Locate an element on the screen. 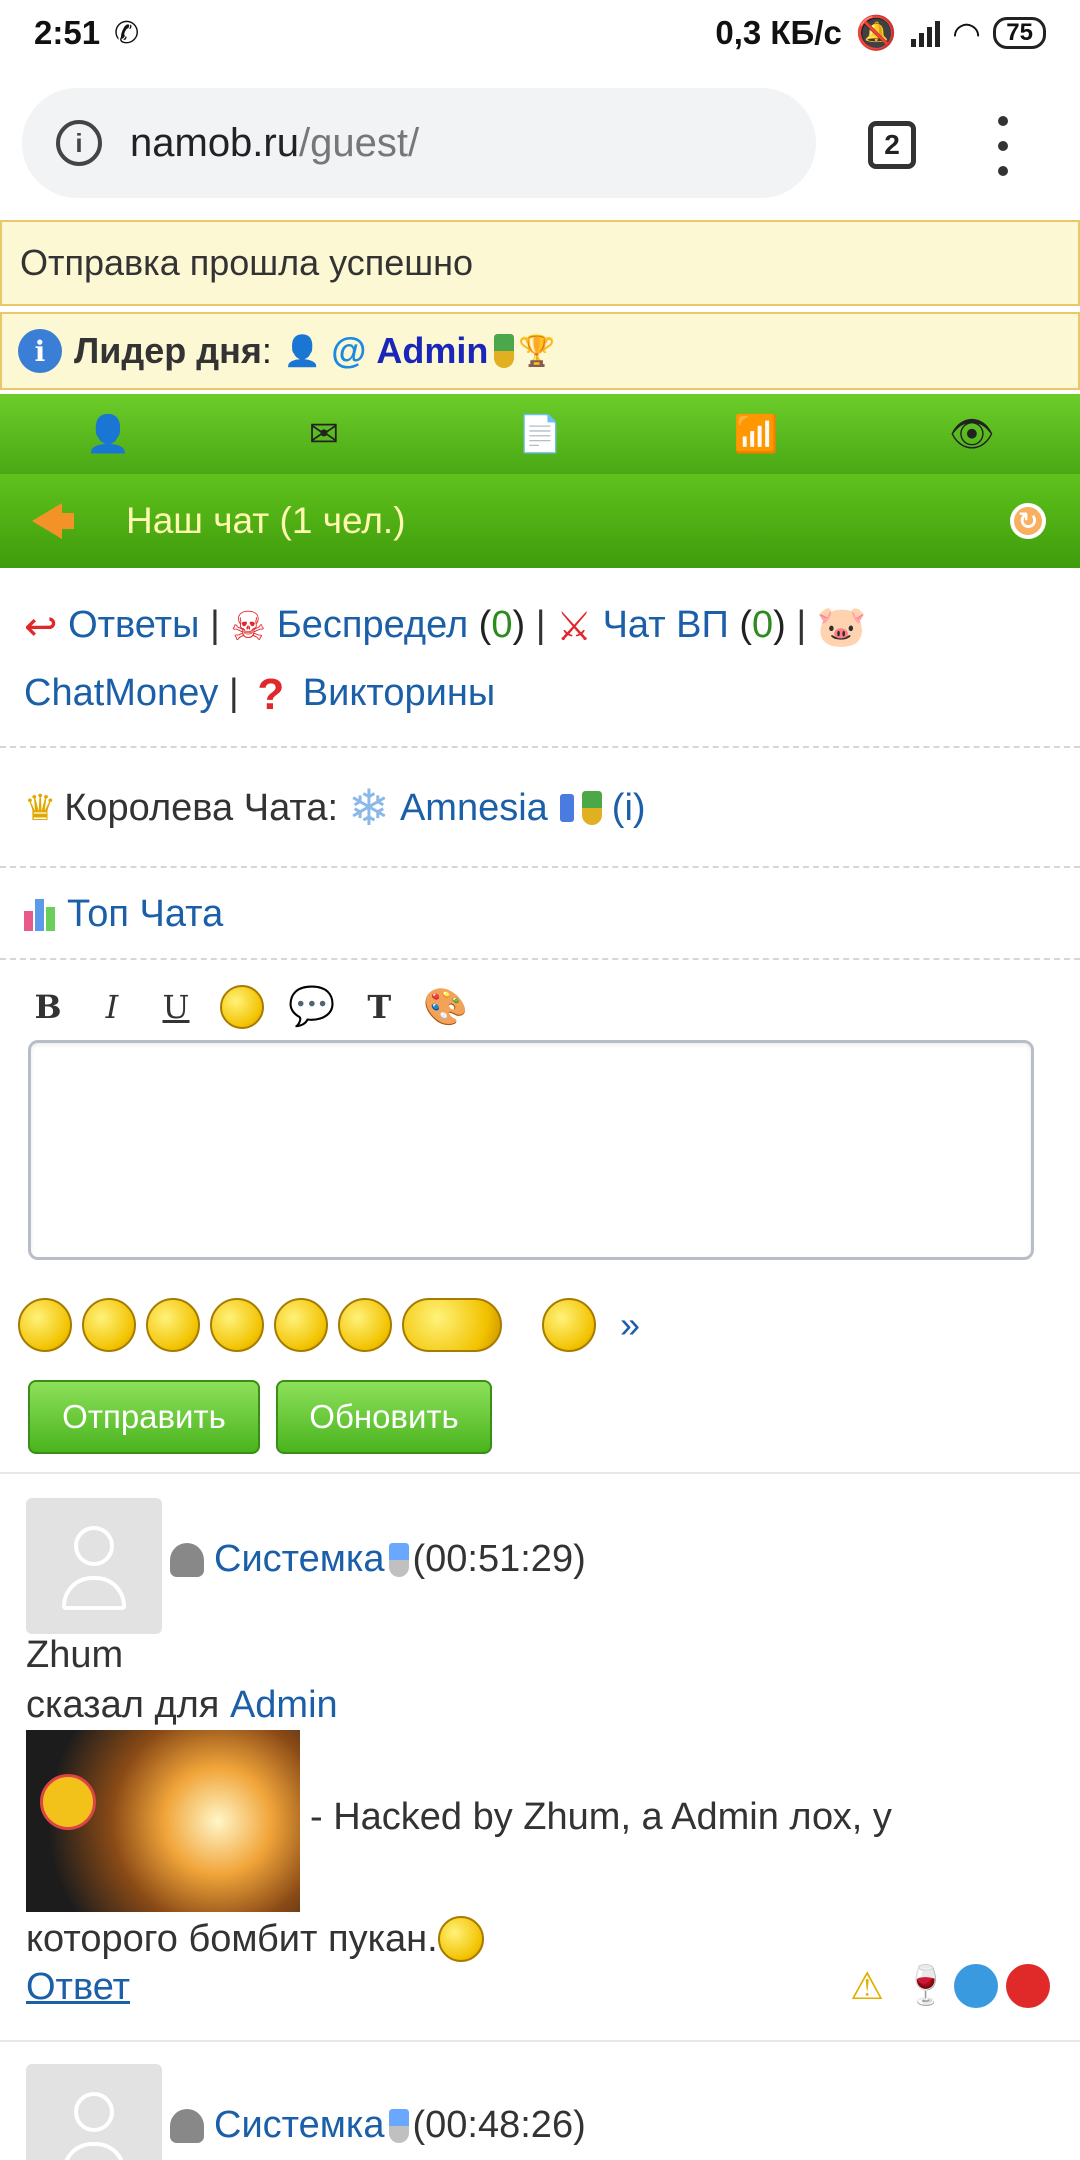 Image resolution: width=1080 pixels, height=2160 pixels. smile-plain-icon is located at coordinates (301, 1325).